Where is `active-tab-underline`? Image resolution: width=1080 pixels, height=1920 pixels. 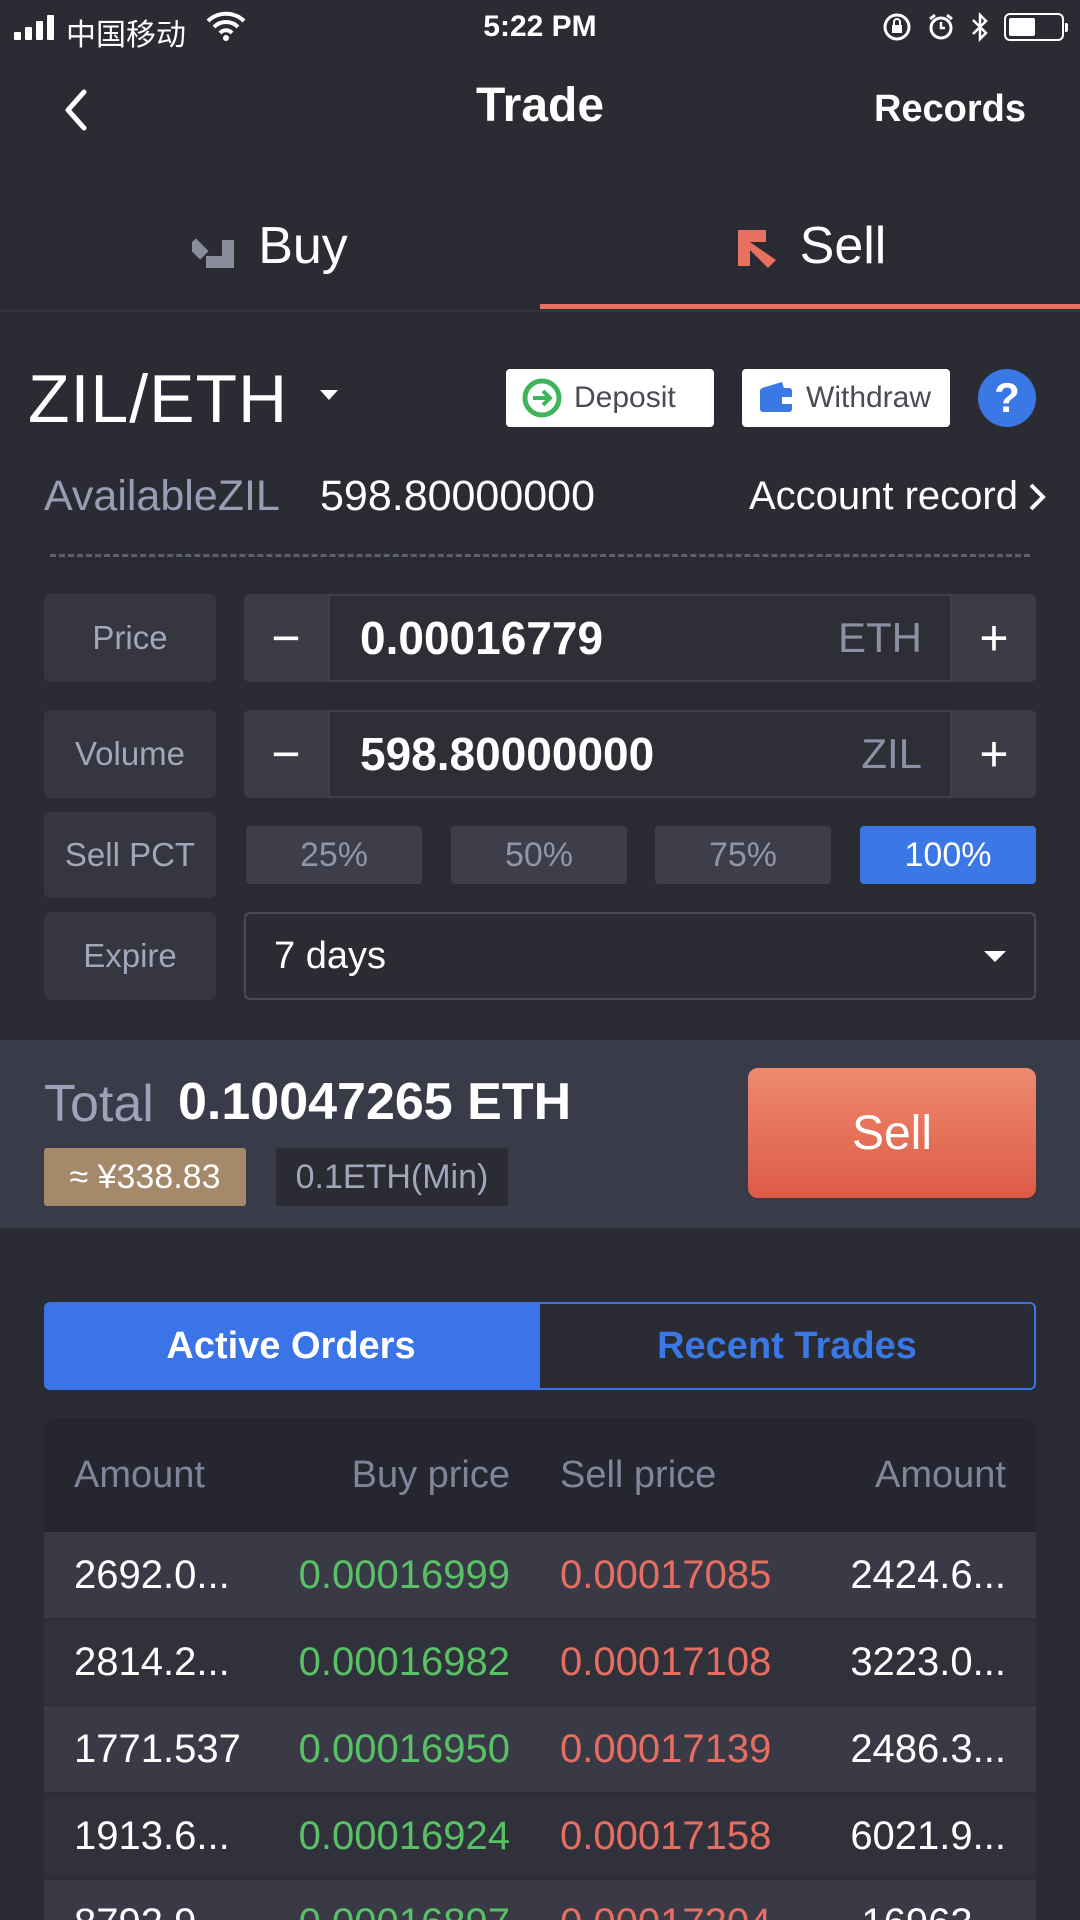 active-tab-underline is located at coordinates (810, 306).